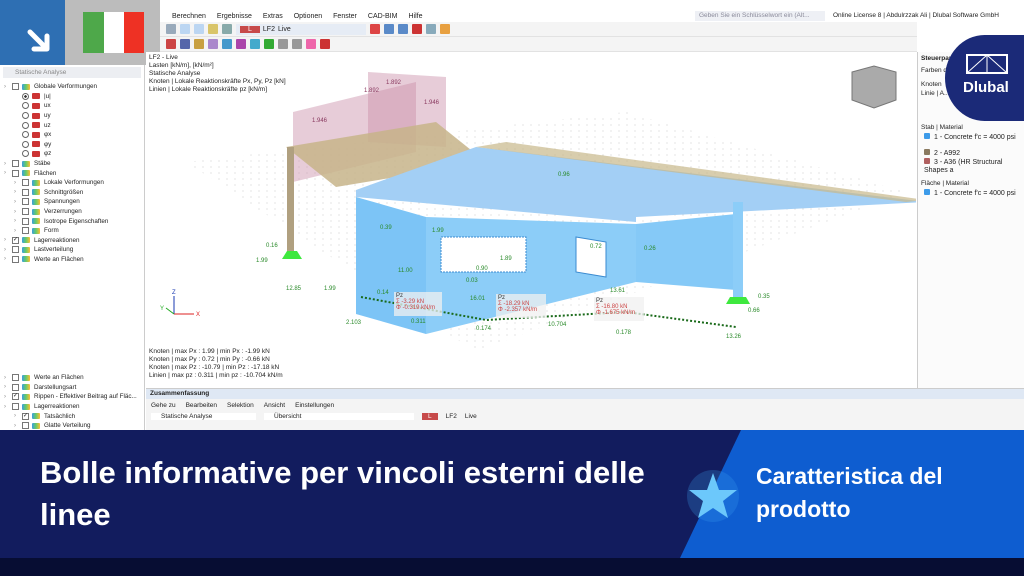 Image resolution: width=1024 pixels, height=576 pixels. Describe the element at coordinates (973, 153) in the screenshot. I see `legend-item: 2 - A992` at that location.